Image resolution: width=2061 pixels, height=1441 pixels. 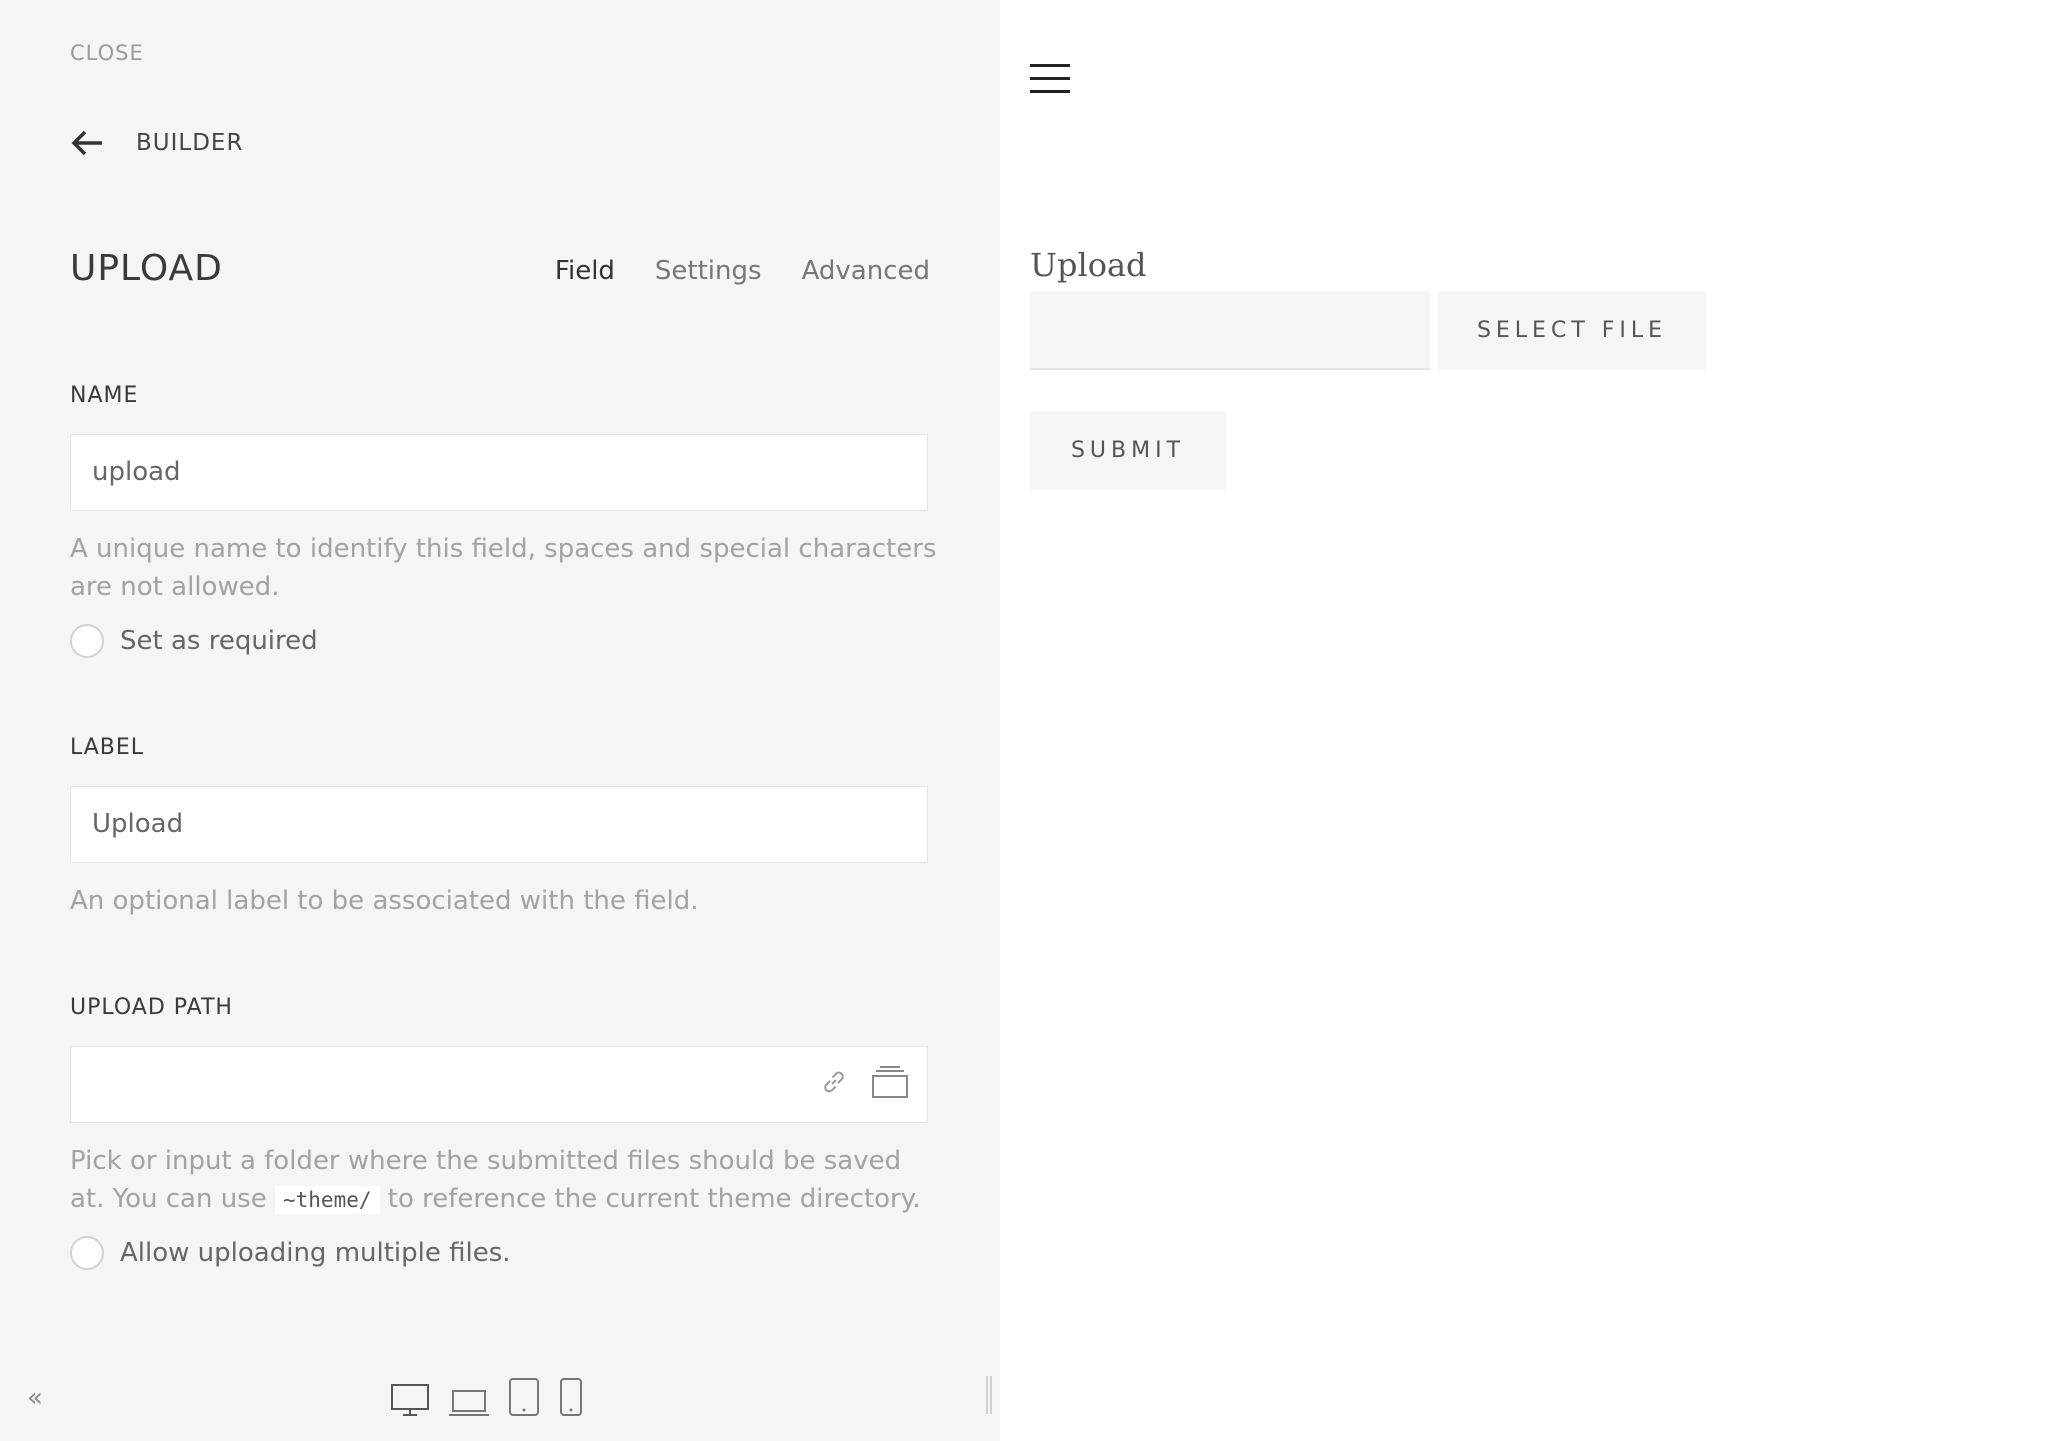 I want to click on theme-path-code: ~theme/, so click(x=327, y=1200).